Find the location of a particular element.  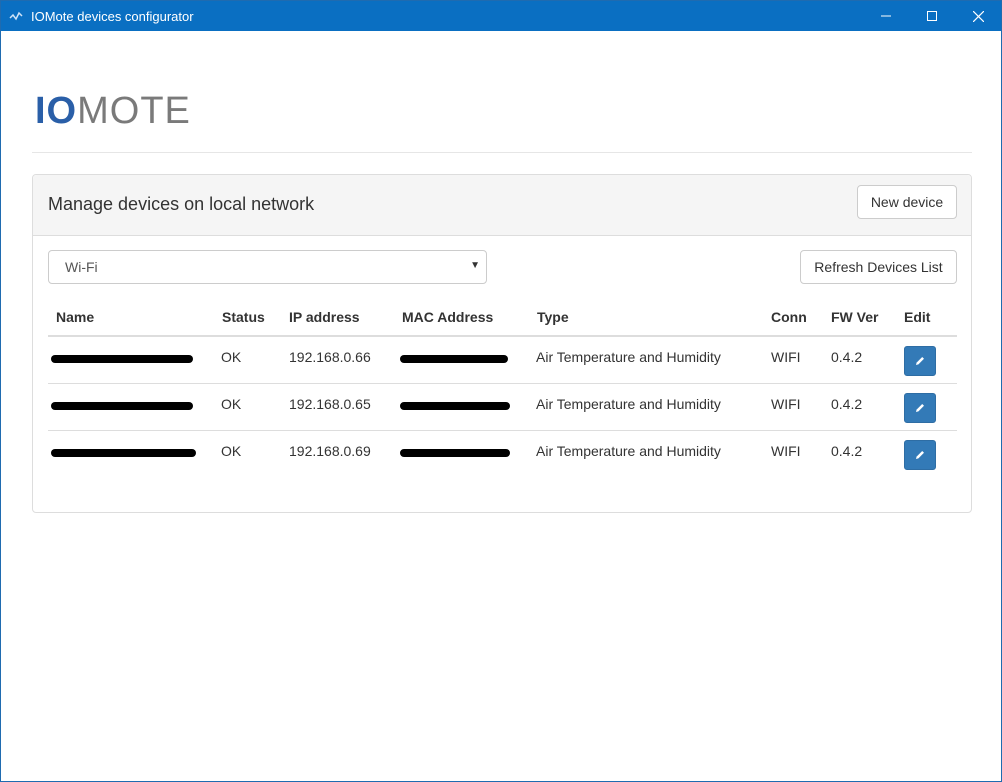

panel-title: Manage devices on local network is located at coordinates (181, 204).